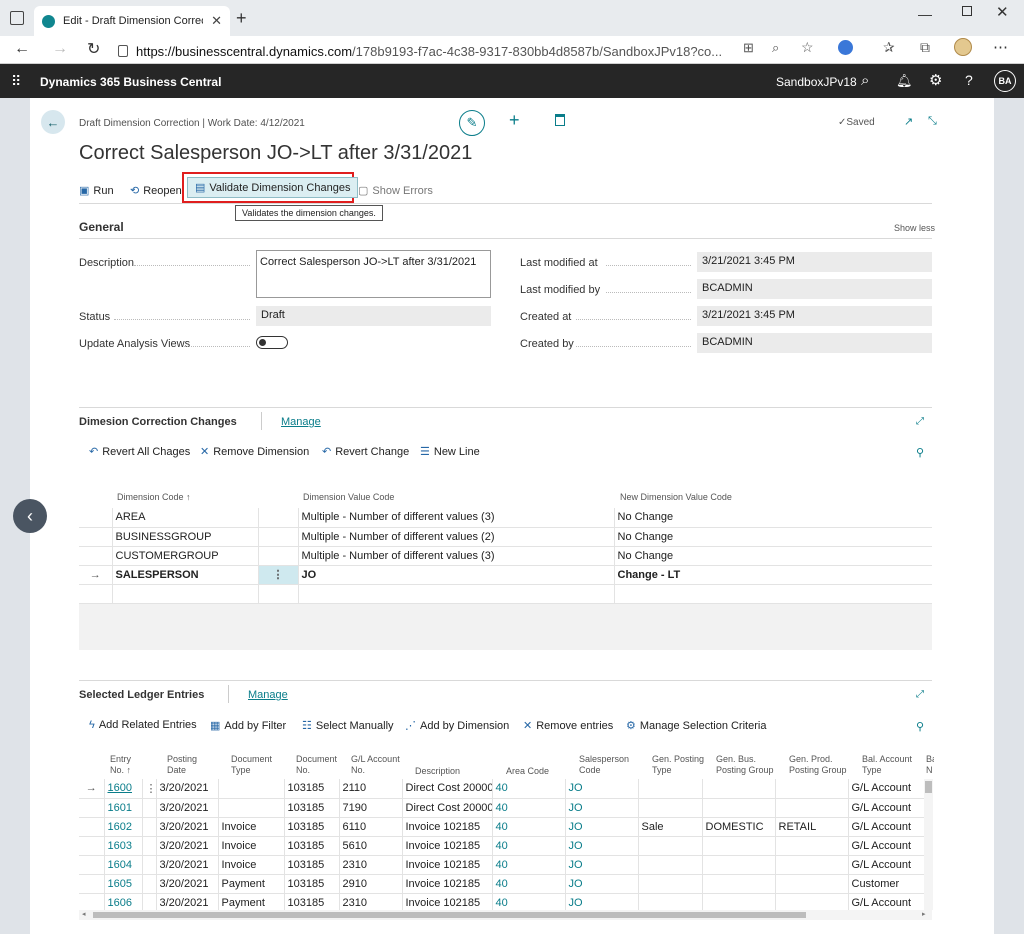 This screenshot has width=1024, height=934. I want to click on col-document-no: Document No., so click(318, 765).